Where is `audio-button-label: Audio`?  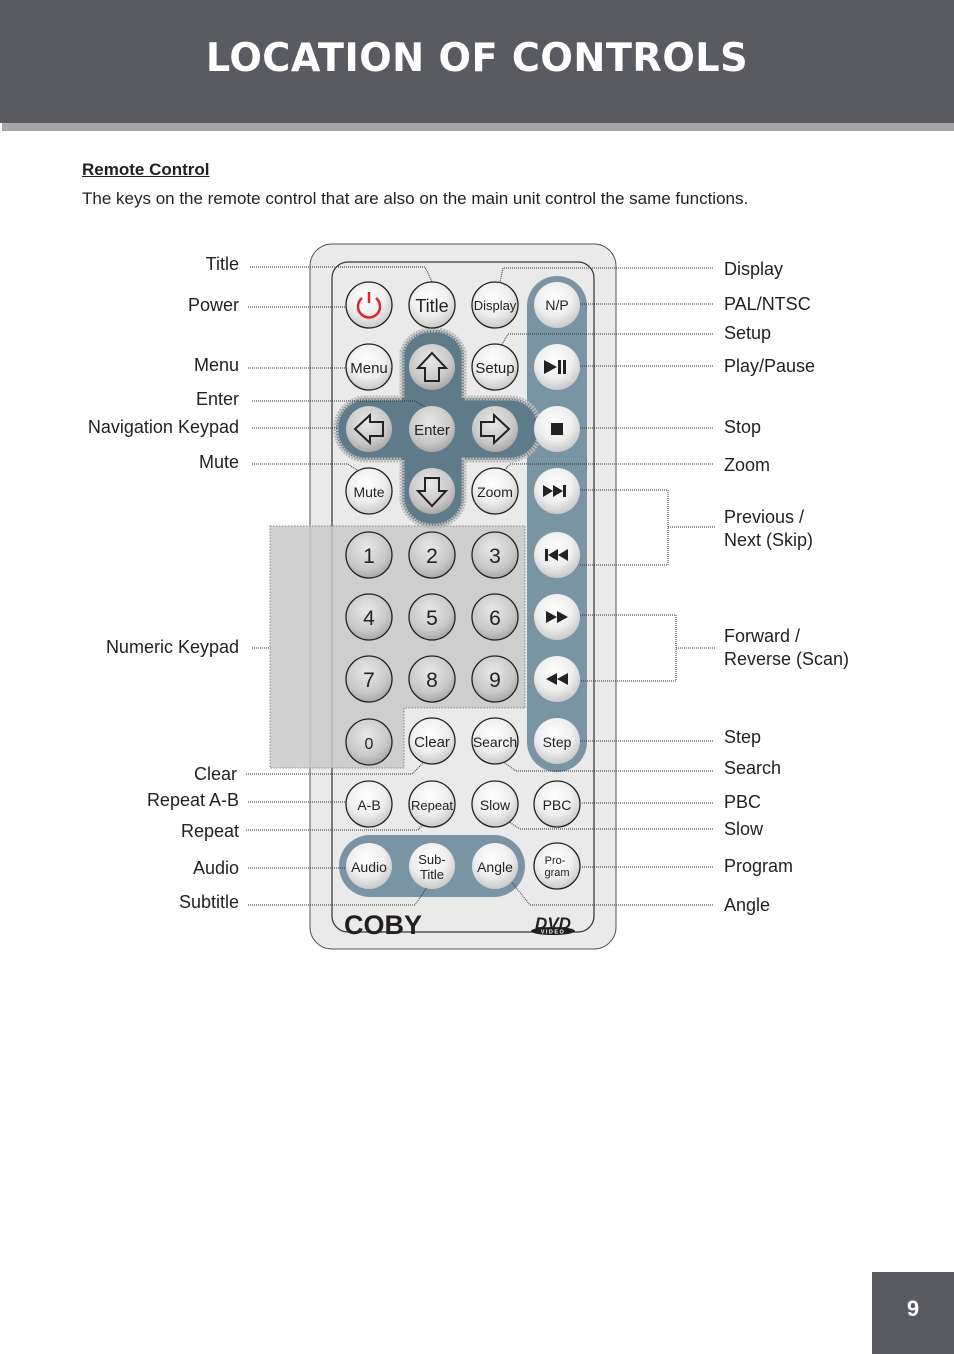
audio-button-label: Audio is located at coordinates (369, 867).